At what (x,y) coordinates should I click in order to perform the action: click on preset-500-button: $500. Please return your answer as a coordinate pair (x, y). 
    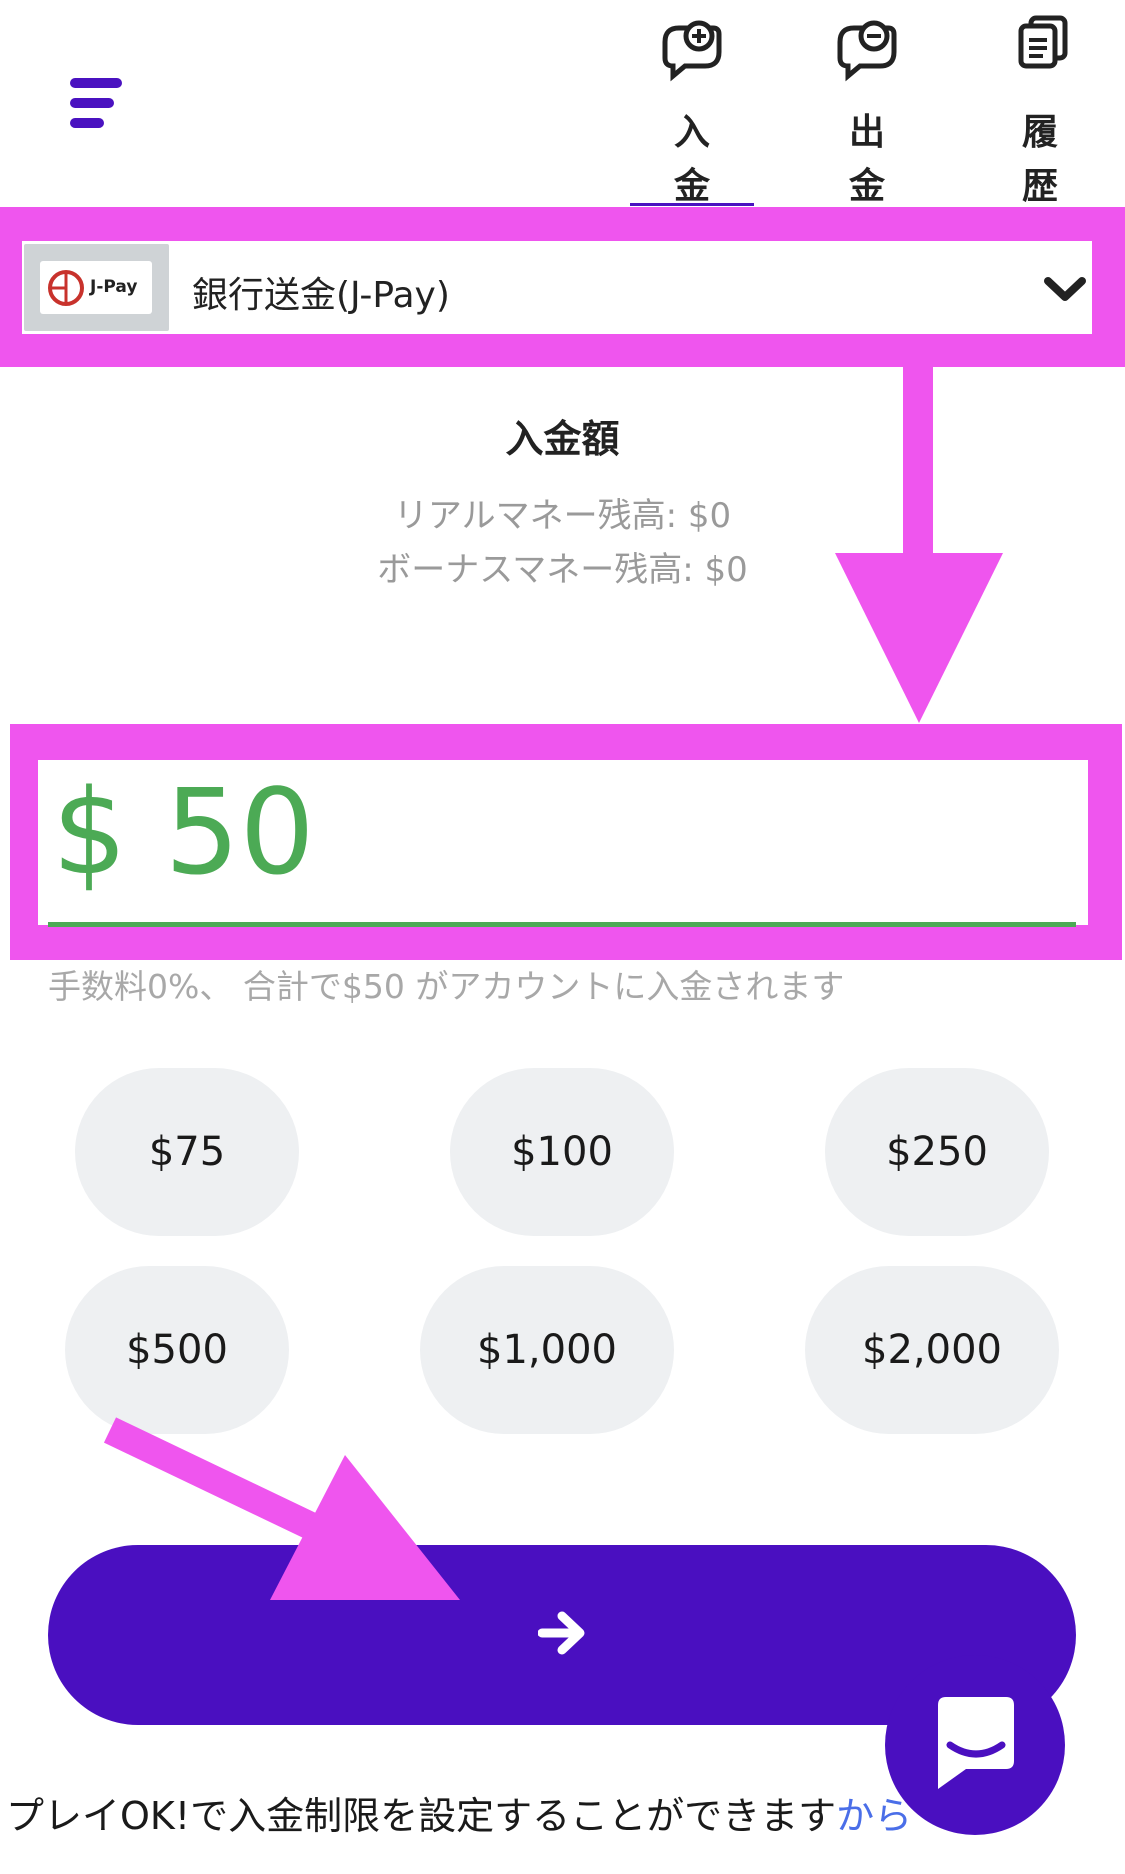
    Looking at the image, I should click on (177, 1350).